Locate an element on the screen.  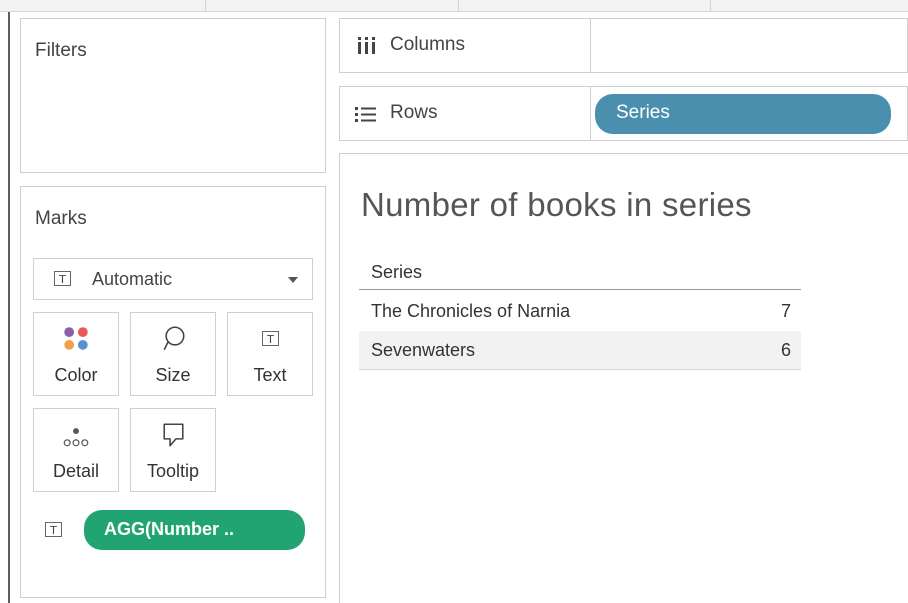
columns-shelf: Columns is located at coordinates (623, 45).